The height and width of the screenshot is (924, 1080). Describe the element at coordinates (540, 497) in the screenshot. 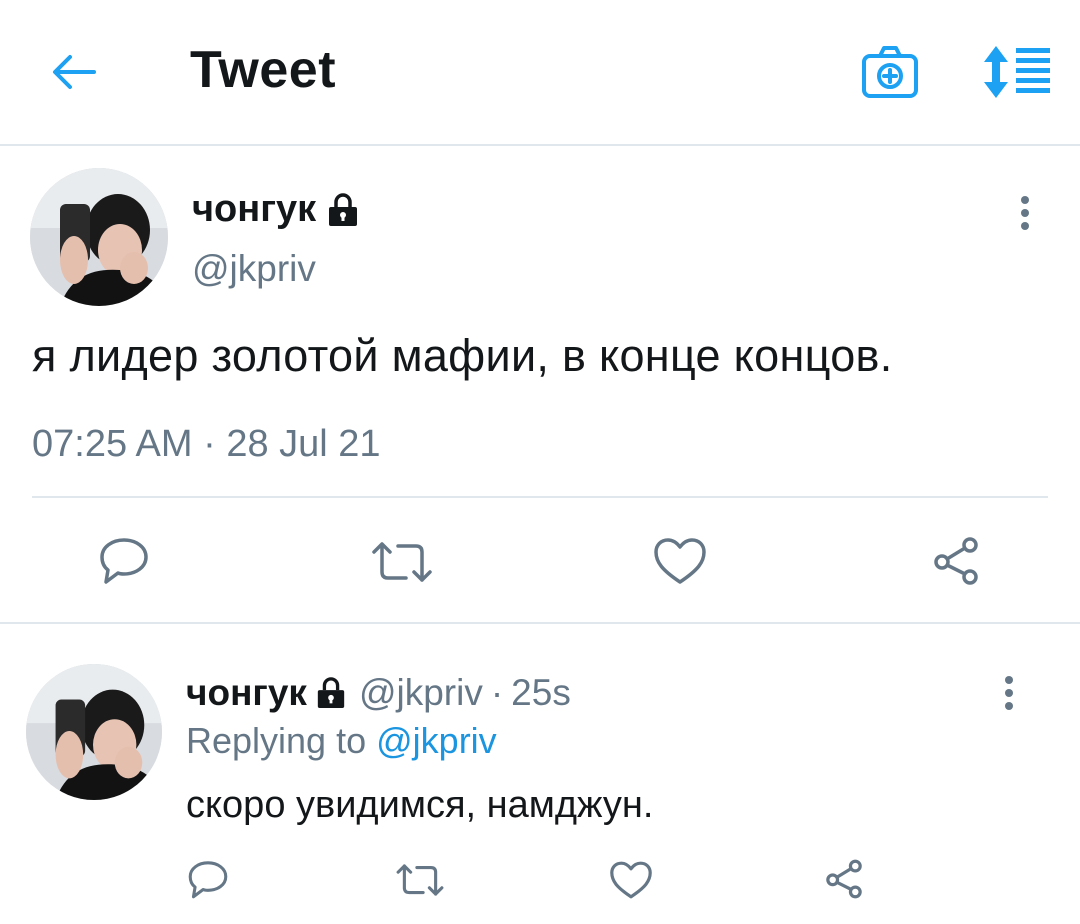

I see `divider` at that location.